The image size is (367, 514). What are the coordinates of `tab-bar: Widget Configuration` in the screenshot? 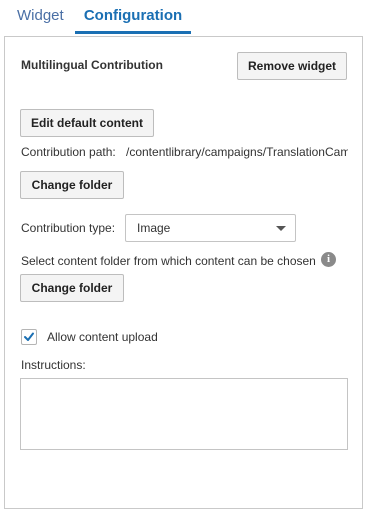 It's located at (183, 18).